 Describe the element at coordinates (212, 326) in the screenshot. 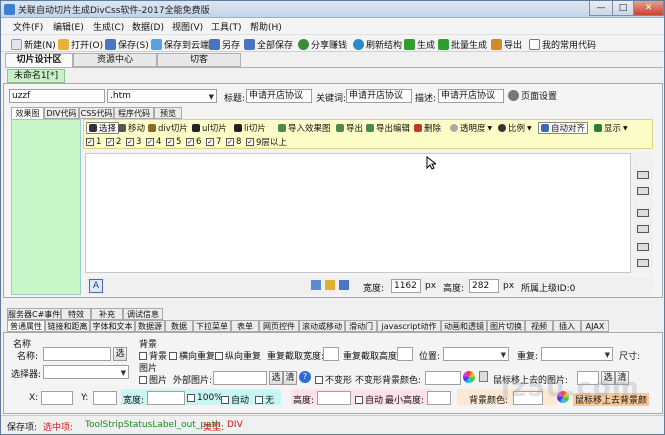

I see `tab-dropdown: 下拉菜单` at that location.